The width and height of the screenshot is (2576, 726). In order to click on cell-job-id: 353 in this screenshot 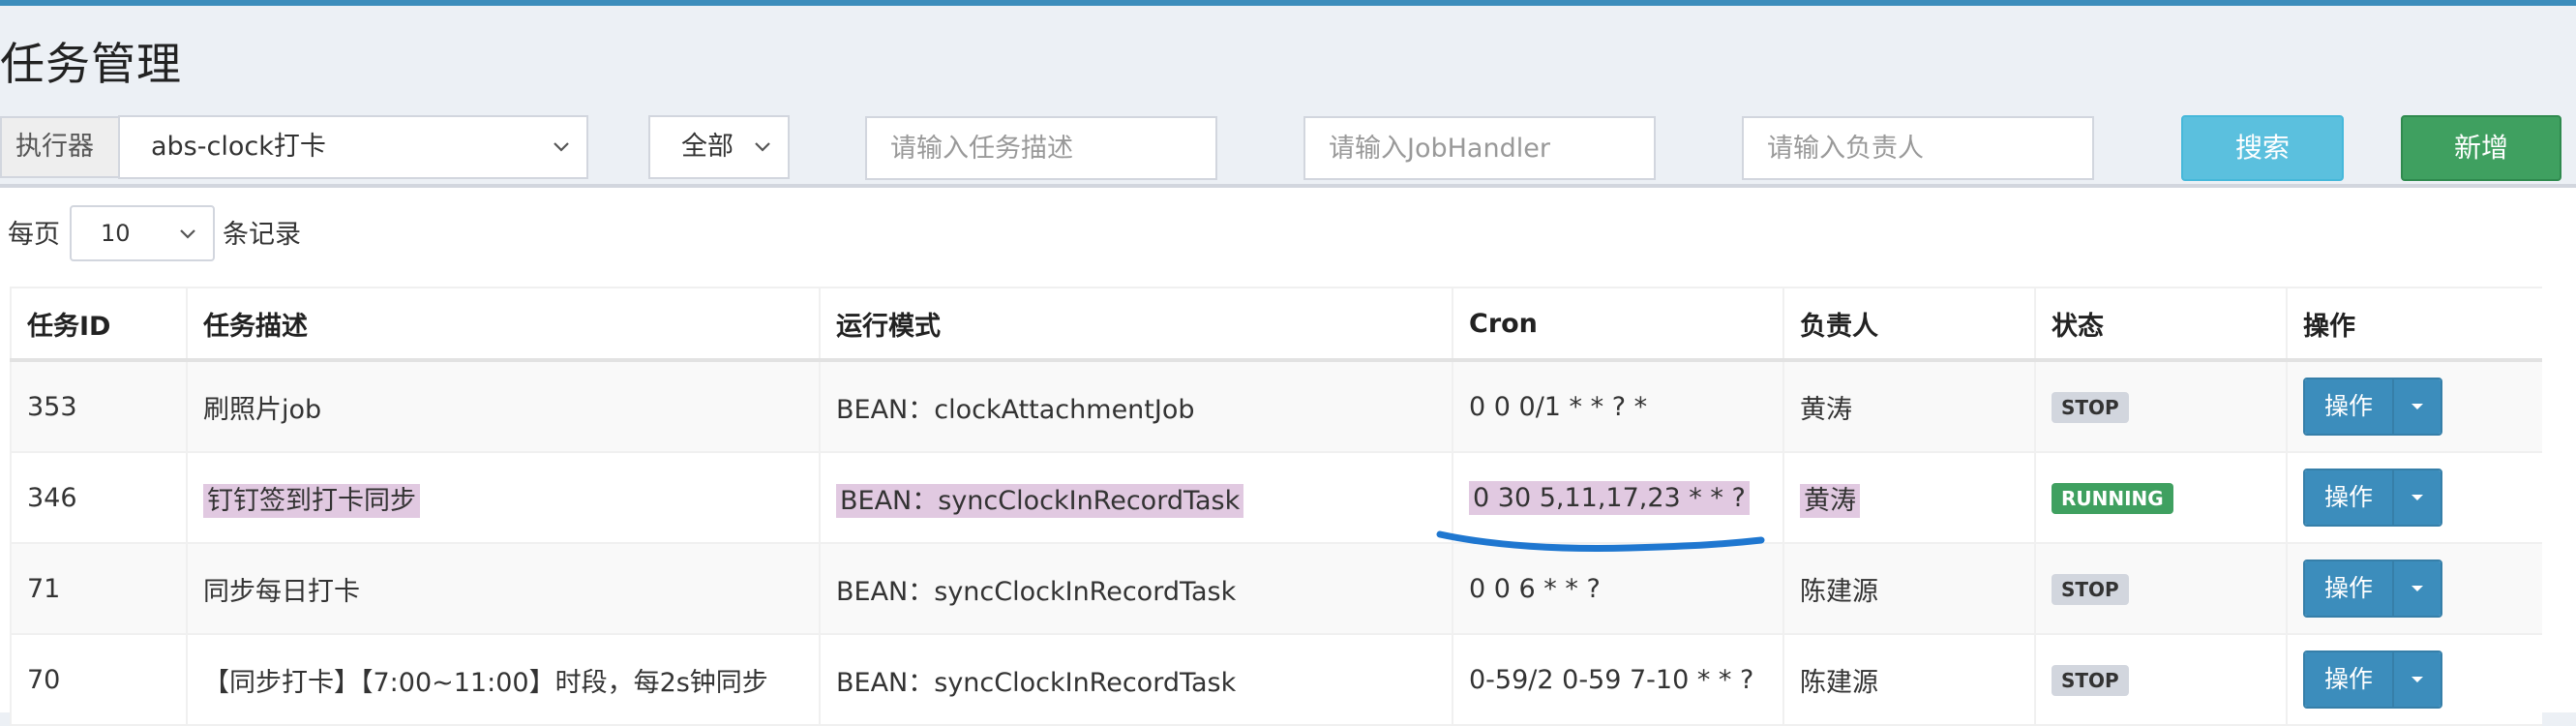, I will do `click(98, 406)`.